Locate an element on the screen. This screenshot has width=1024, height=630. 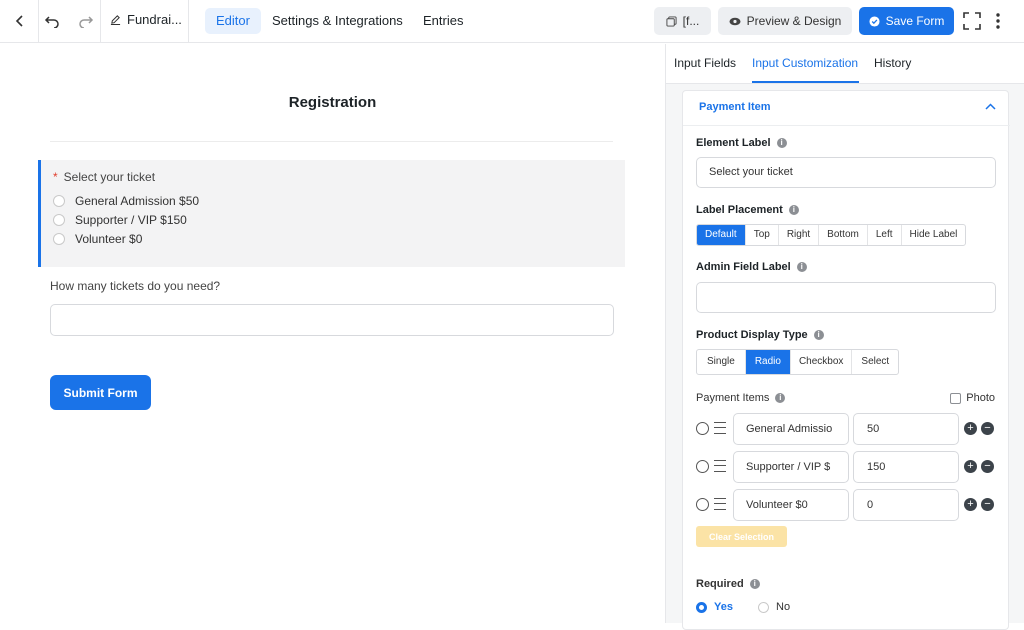
placement-top-option: Top is located at coordinates (762, 235).